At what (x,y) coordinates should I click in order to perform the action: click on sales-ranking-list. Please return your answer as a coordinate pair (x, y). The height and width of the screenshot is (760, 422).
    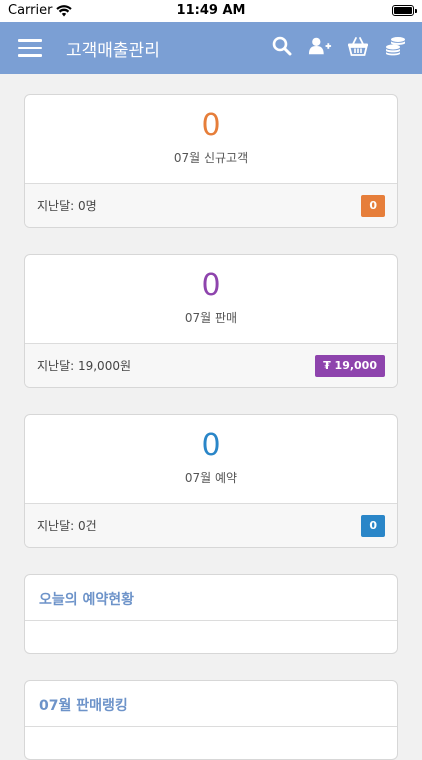
    Looking at the image, I should click on (211, 743).